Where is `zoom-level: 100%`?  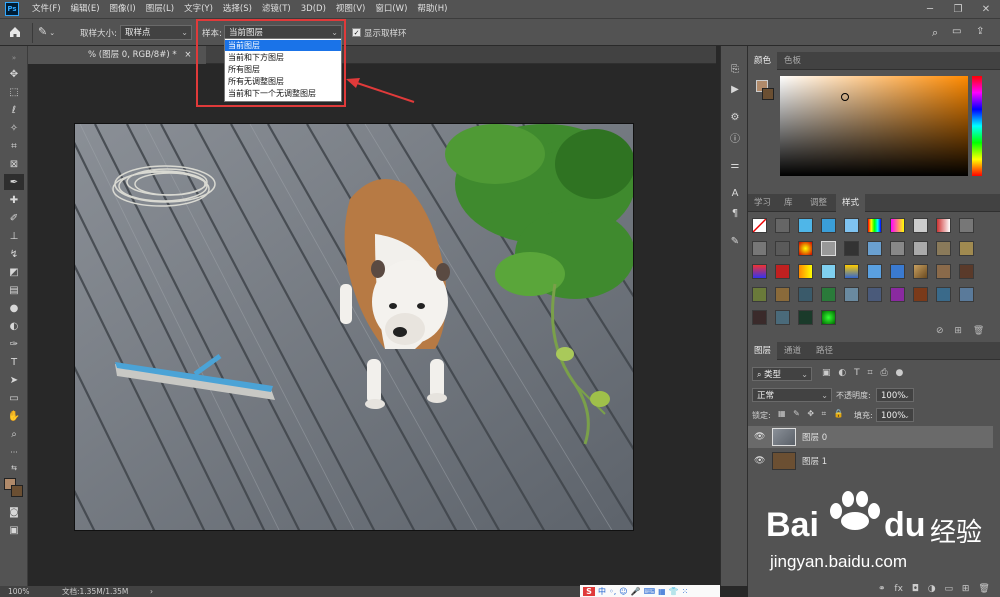
zoom-level: 100% is located at coordinates (18, 591).